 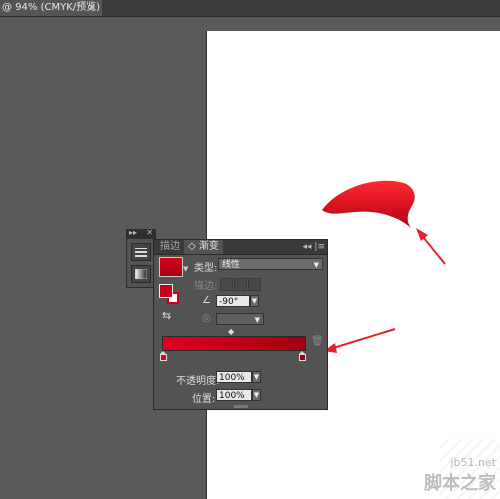 I want to click on reverse-gradient-icon: ⇆, so click(x=166, y=315).